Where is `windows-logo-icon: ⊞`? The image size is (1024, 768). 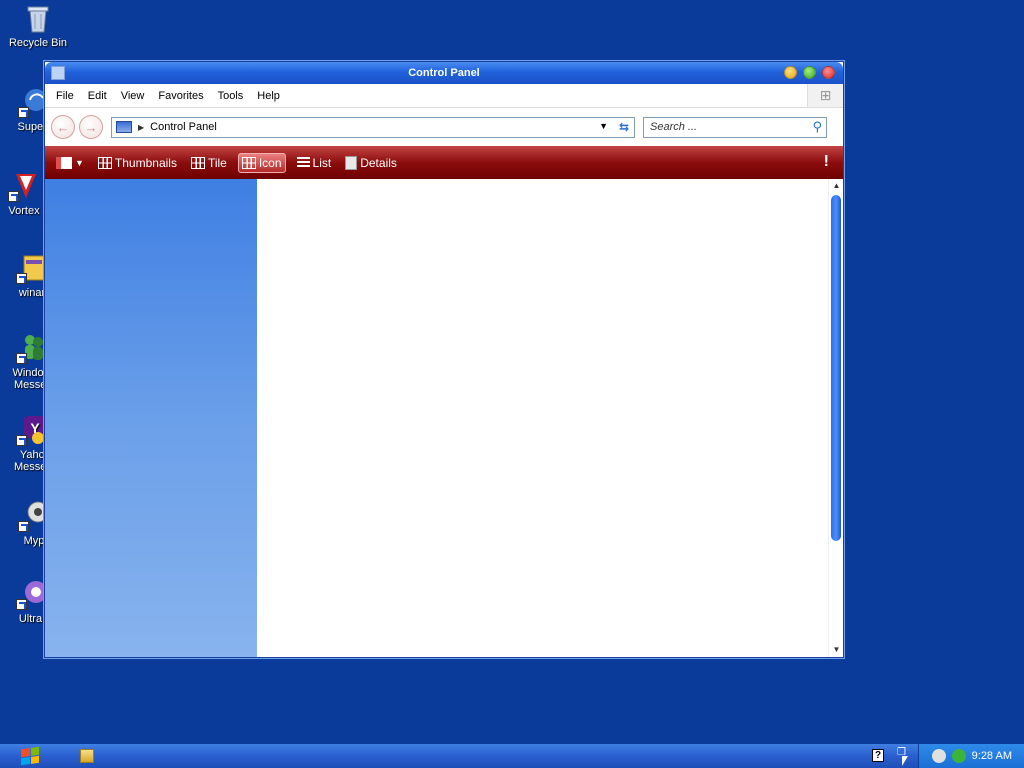 windows-logo-icon: ⊞ is located at coordinates (825, 95).